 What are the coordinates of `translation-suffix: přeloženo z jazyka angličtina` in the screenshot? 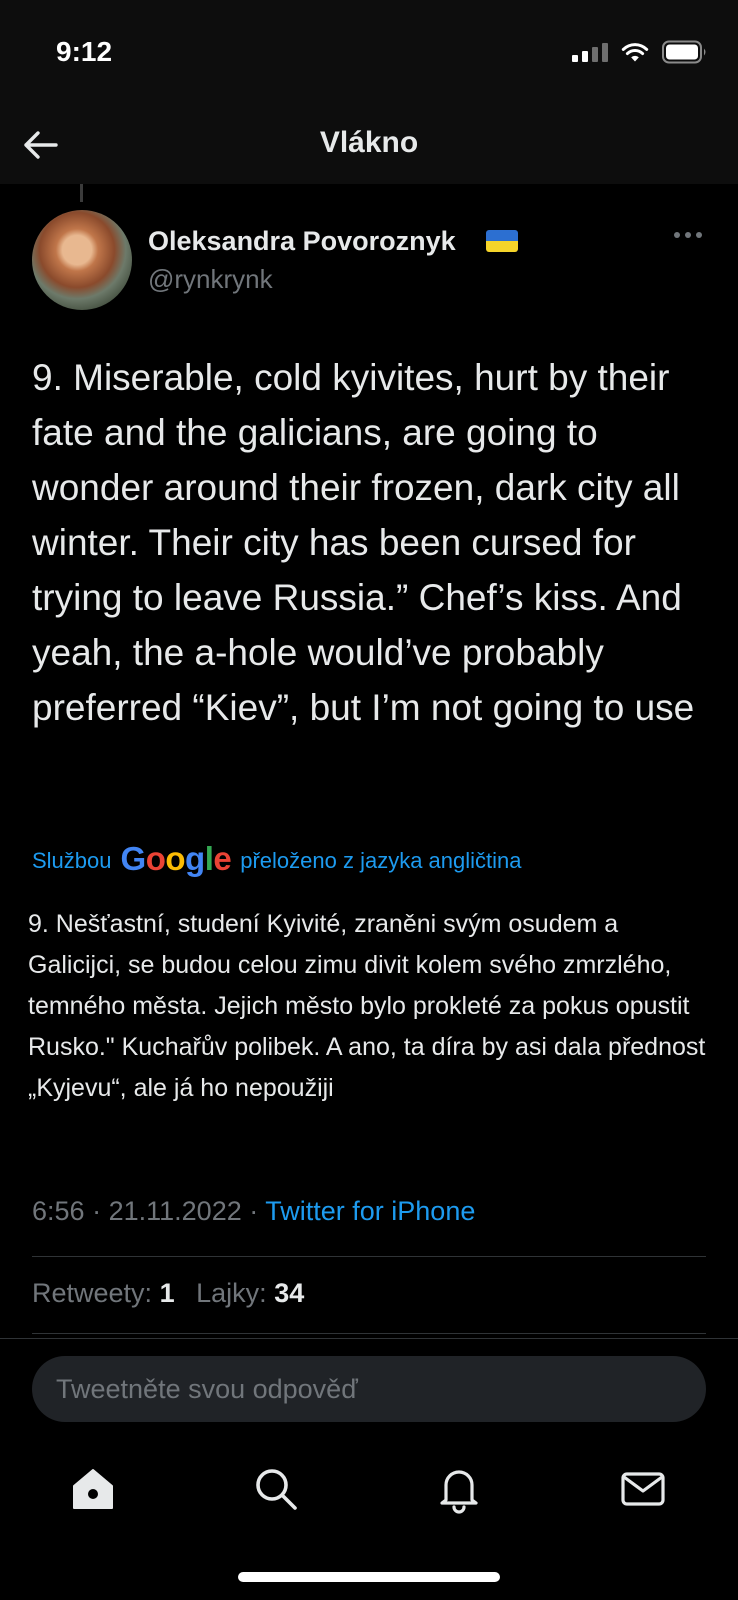 It's located at (381, 860).